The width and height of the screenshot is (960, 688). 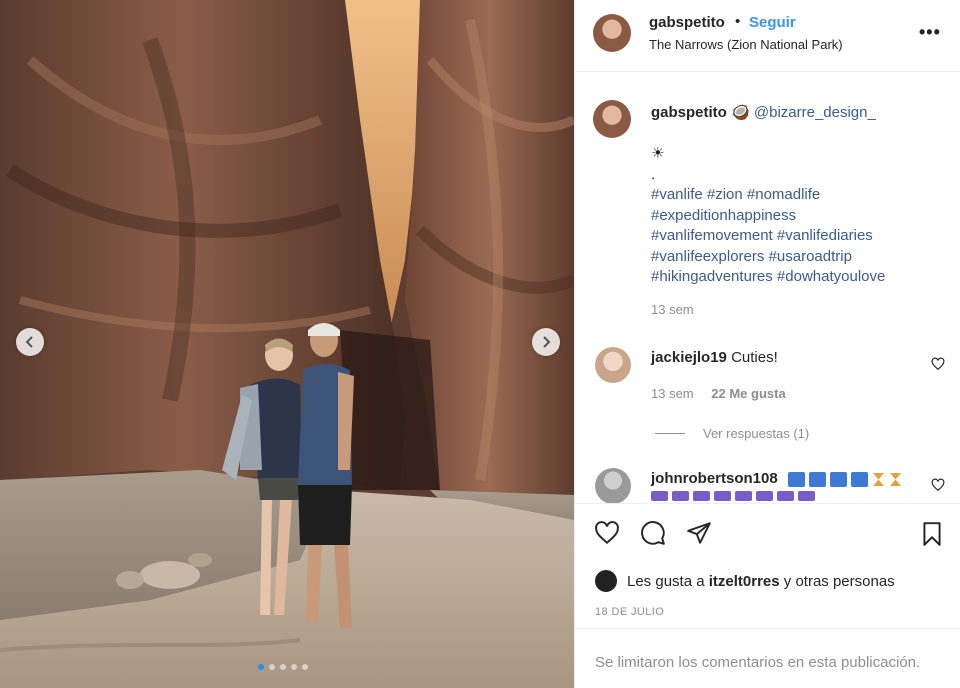 What do you see at coordinates (689, 112) in the screenshot?
I see `caption-author: gabspetito` at bounding box center [689, 112].